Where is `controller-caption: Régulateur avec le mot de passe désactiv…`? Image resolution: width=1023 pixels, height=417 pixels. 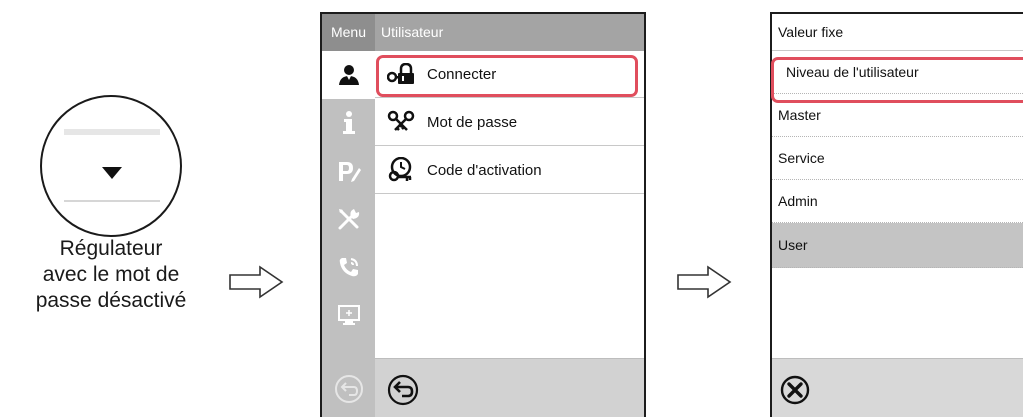 controller-caption: Régulateur avec le mot de passe désactiv… is located at coordinates (111, 275).